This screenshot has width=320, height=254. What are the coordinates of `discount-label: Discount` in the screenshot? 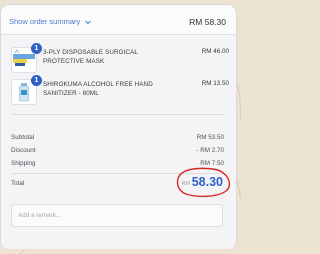 It's located at (23, 150).